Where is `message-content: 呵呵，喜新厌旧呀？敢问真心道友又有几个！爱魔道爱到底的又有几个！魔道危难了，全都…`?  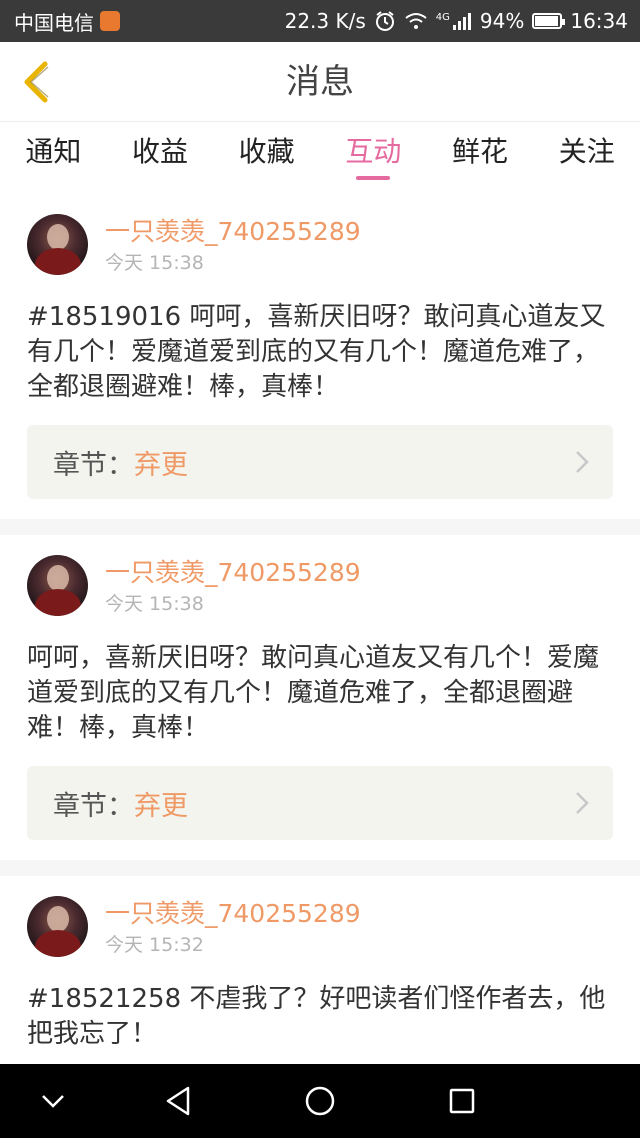
message-content: 呵呵，喜新厌旧呀？敢问真心道友又有几个！爱魔道爱到底的又有几个！魔道危难了，全都… is located at coordinates (313, 693).